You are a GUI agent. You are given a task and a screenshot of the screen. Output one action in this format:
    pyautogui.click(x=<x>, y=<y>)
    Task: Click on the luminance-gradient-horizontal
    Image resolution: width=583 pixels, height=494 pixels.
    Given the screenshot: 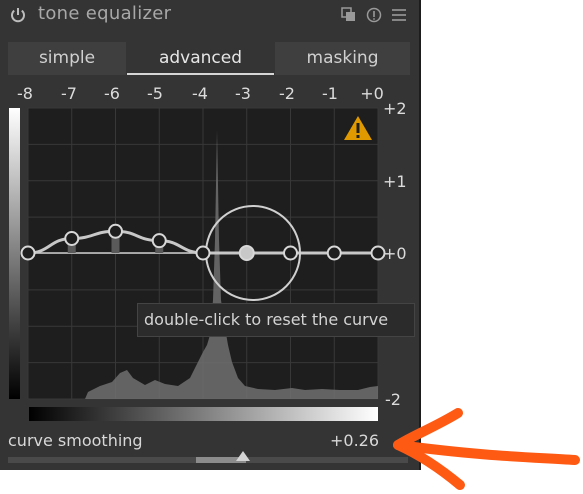 What is the action you would take?
    pyautogui.click(x=203, y=414)
    